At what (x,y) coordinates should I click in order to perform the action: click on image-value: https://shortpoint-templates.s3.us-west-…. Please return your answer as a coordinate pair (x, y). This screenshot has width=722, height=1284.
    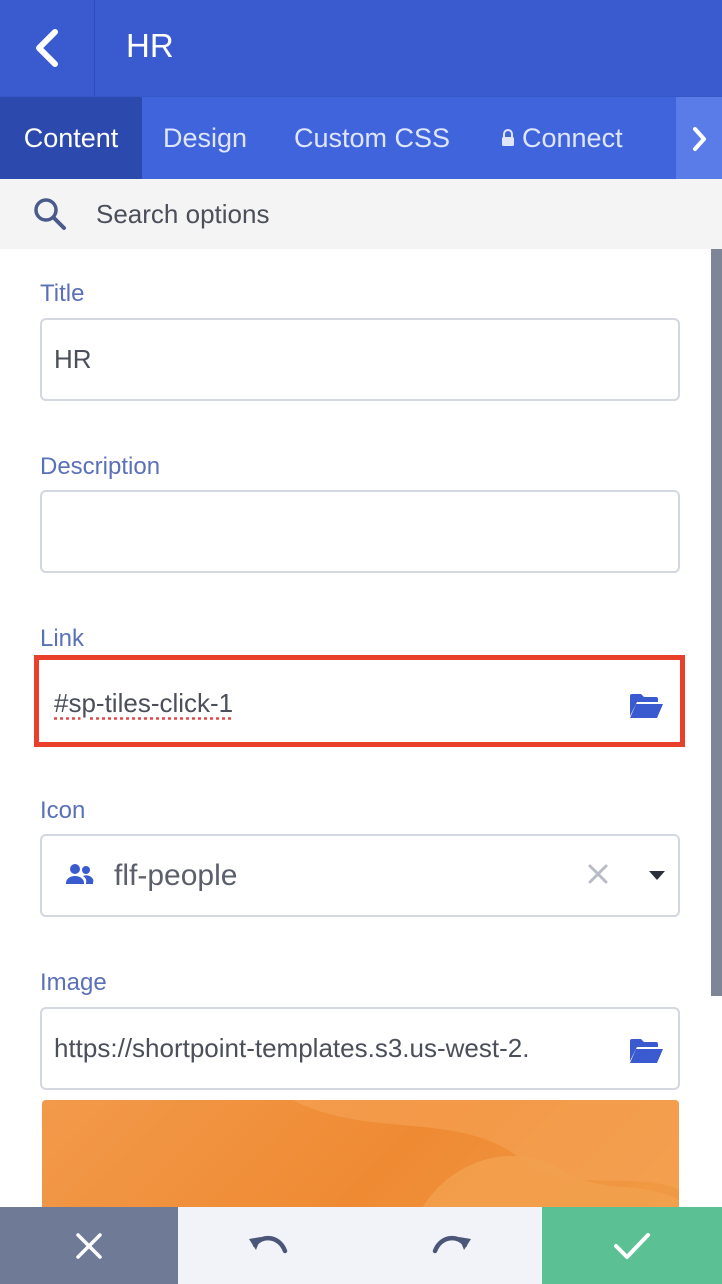
    Looking at the image, I should click on (292, 1048).